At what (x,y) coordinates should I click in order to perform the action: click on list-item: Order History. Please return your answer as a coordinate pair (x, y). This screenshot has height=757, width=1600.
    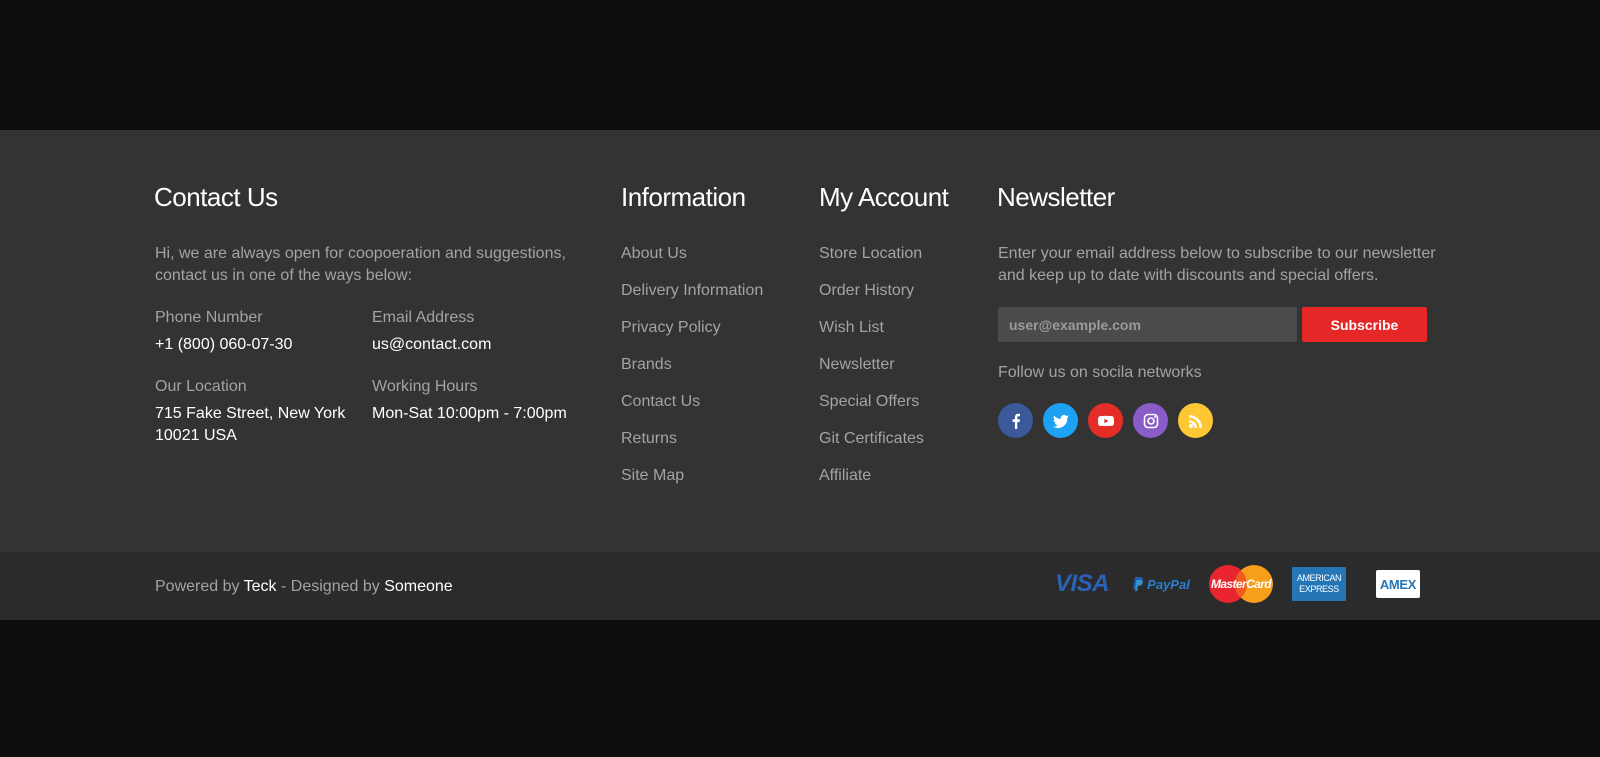
    Looking at the image, I should click on (871, 298).